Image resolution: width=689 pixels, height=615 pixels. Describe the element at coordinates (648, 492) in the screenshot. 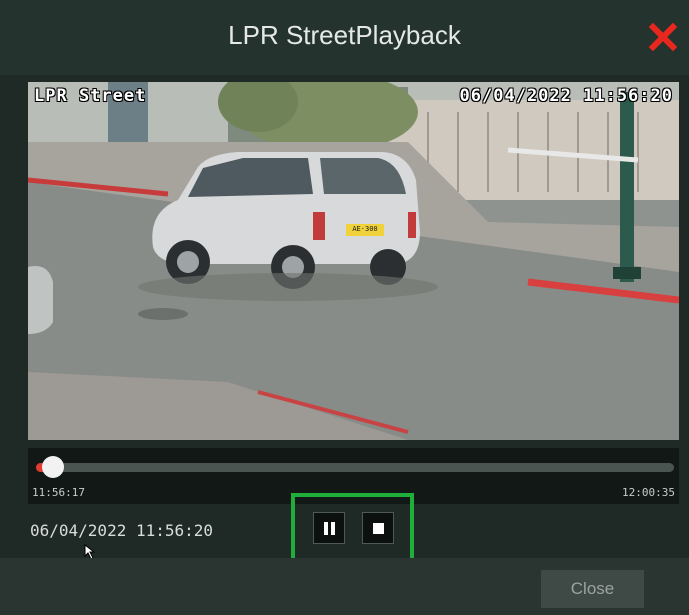

I see `end-time-label: 12:00:35` at that location.